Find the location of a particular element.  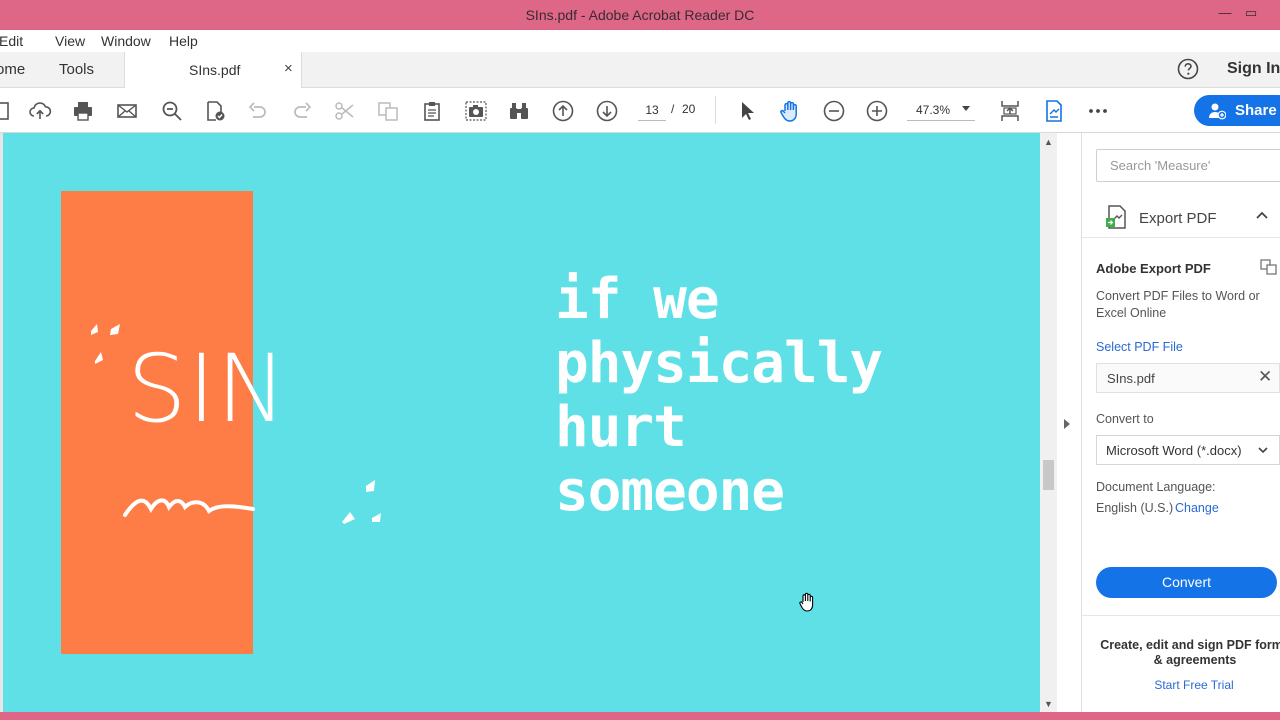

export-pdf-icon is located at coordinates (1117, 217).